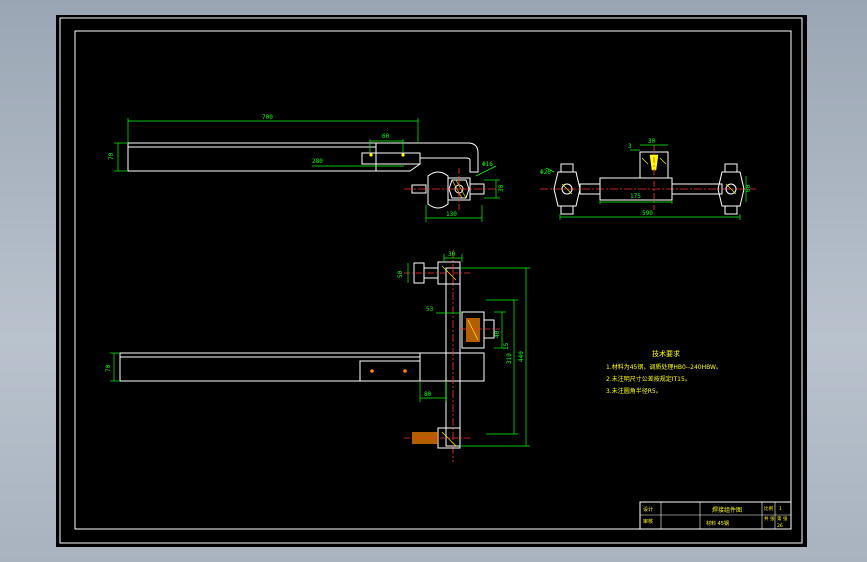 Image resolution: width=867 pixels, height=562 pixels. I want to click on dim-side-60: 60, so click(748, 188).